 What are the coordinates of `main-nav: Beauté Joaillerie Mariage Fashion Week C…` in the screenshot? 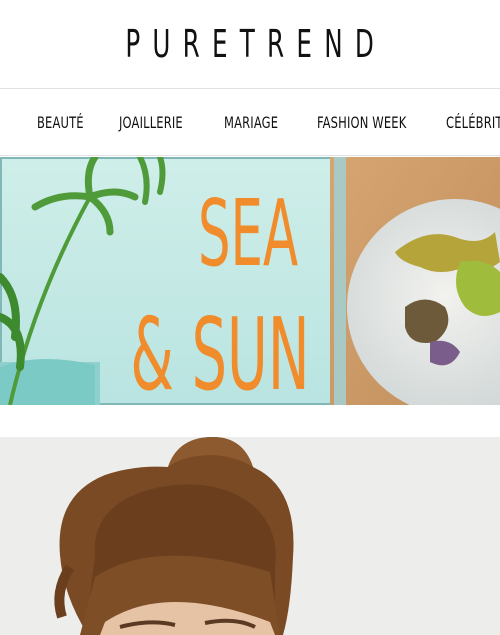 It's located at (250, 122).